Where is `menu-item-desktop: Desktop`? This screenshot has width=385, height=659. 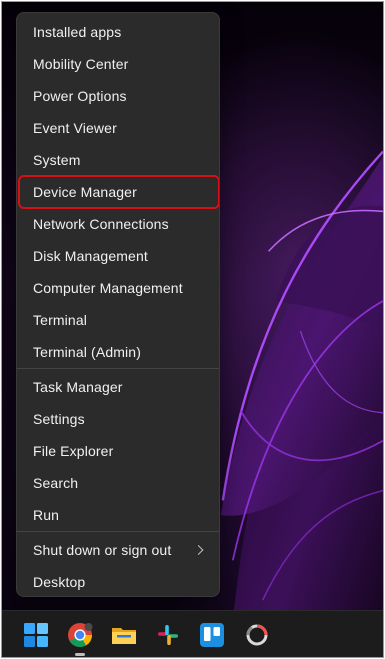
menu-item-desktop: Desktop is located at coordinates (119, 581).